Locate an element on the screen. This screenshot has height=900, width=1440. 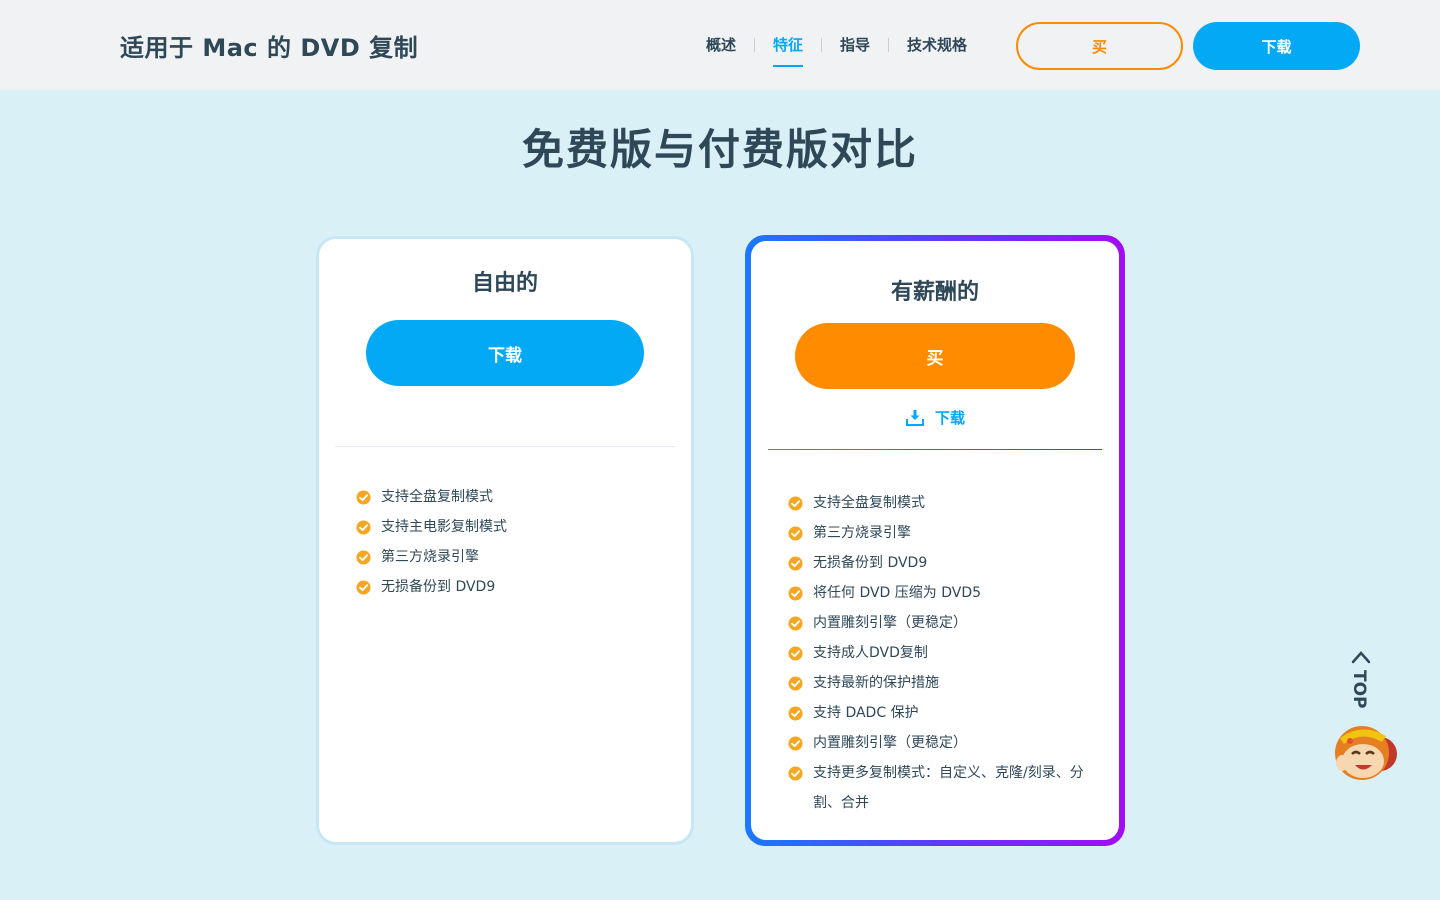
feature-text: 支持更多复制模式：自定义、克隆/刻录、分割、合并 is located at coordinates (948, 788).